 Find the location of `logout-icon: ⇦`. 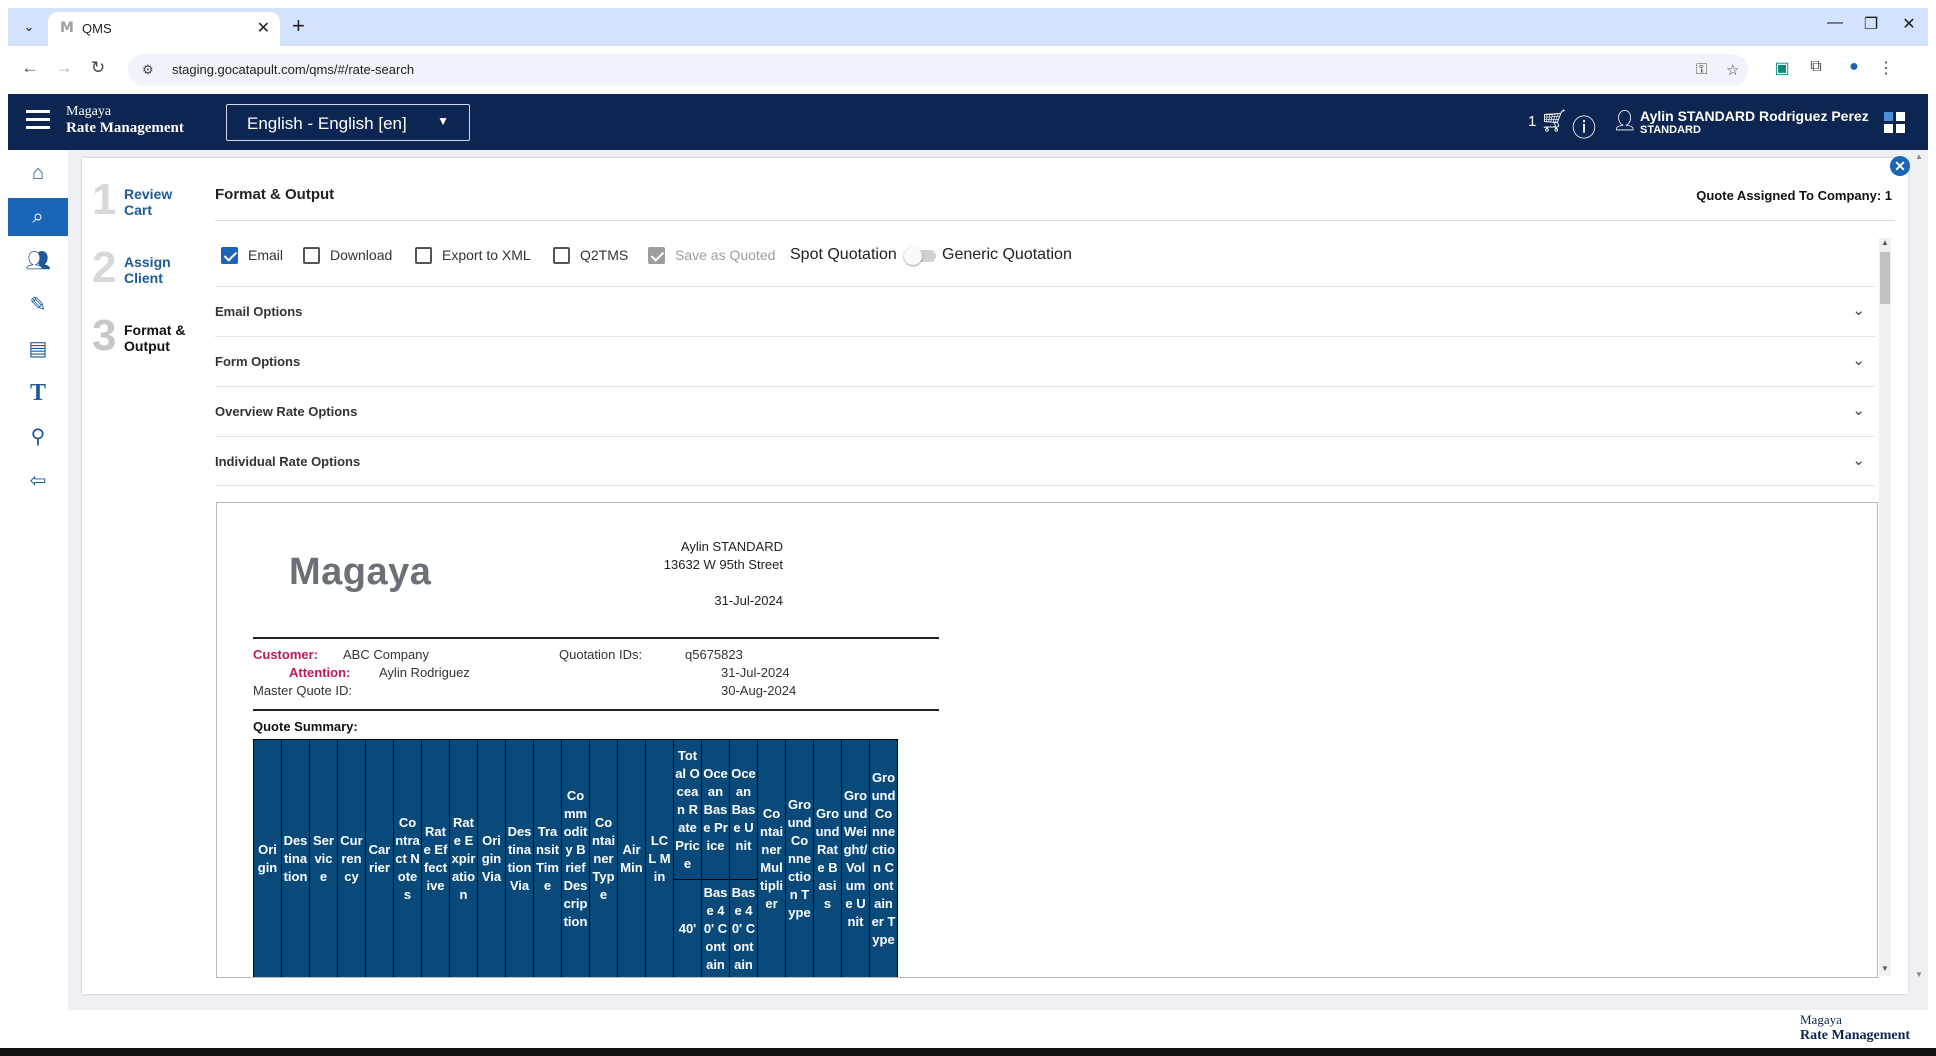

logout-icon: ⇦ is located at coordinates (38, 481).